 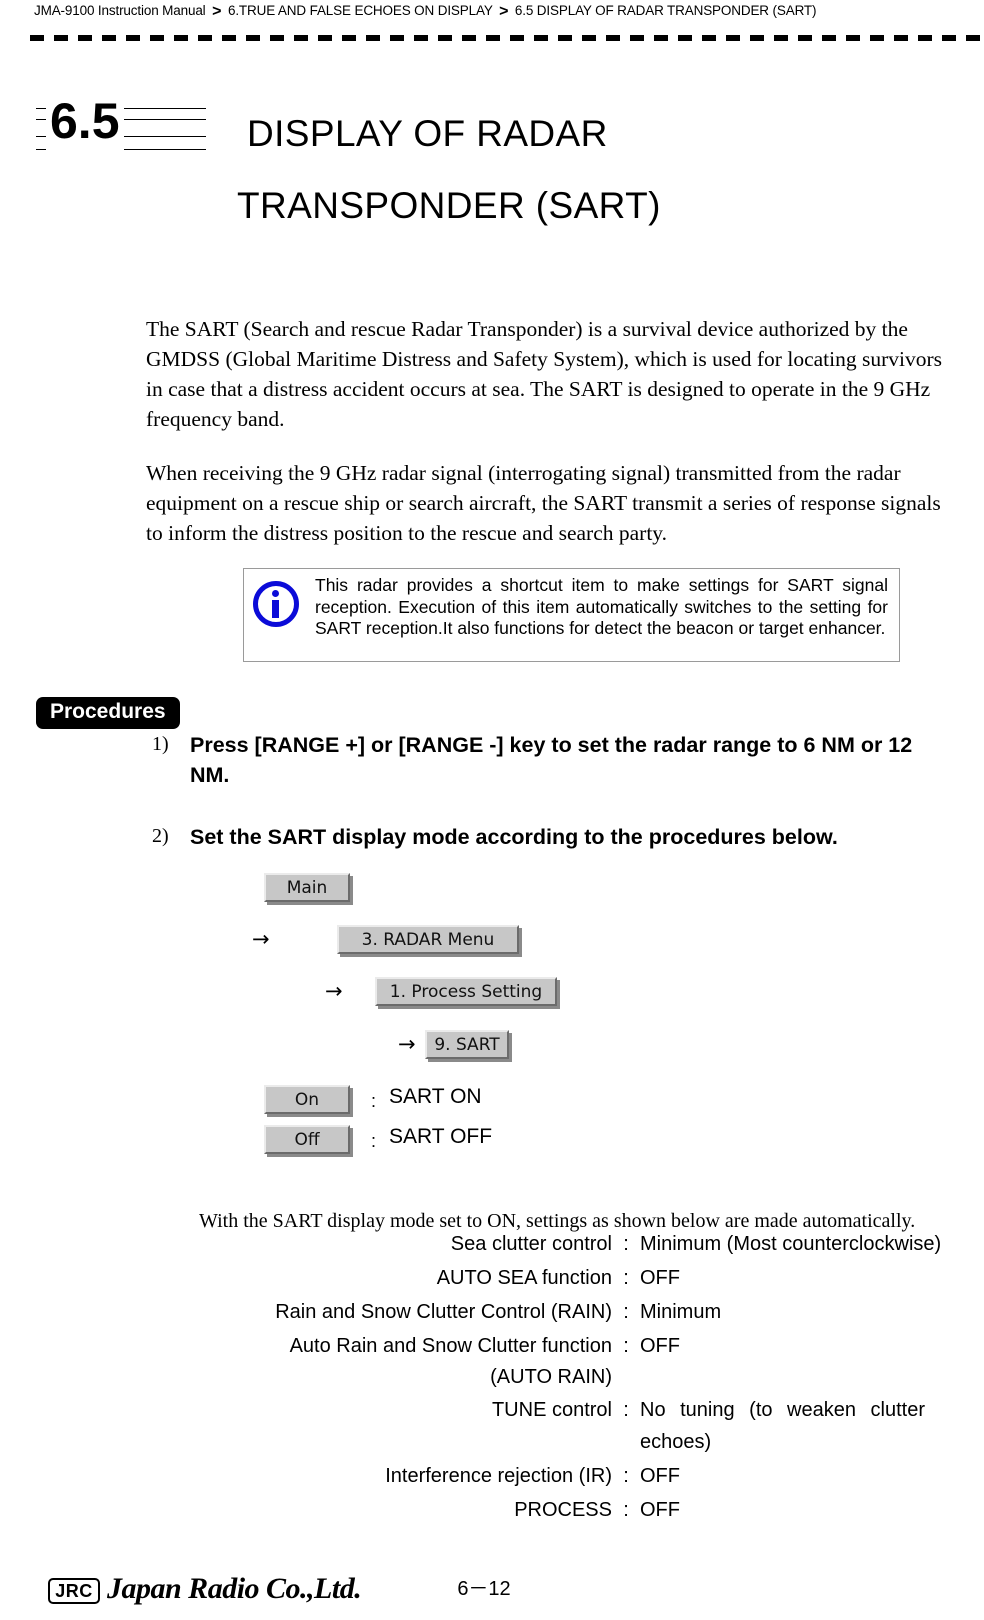 What do you see at coordinates (443, 1312) in the screenshot?
I see `settings-row-label: Rain and Snow Clutter Control (RAIN)` at bounding box center [443, 1312].